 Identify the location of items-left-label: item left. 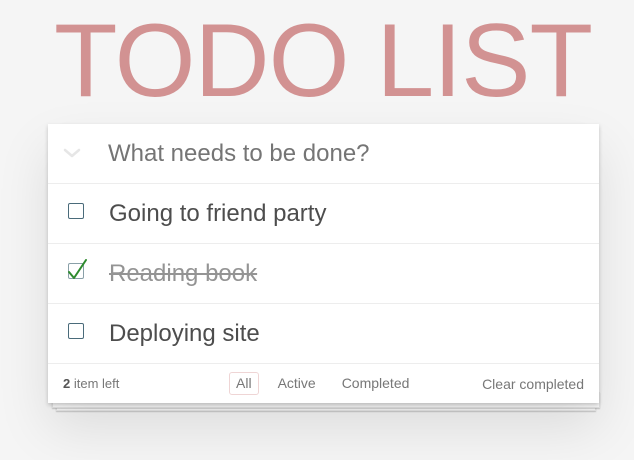
(96, 383).